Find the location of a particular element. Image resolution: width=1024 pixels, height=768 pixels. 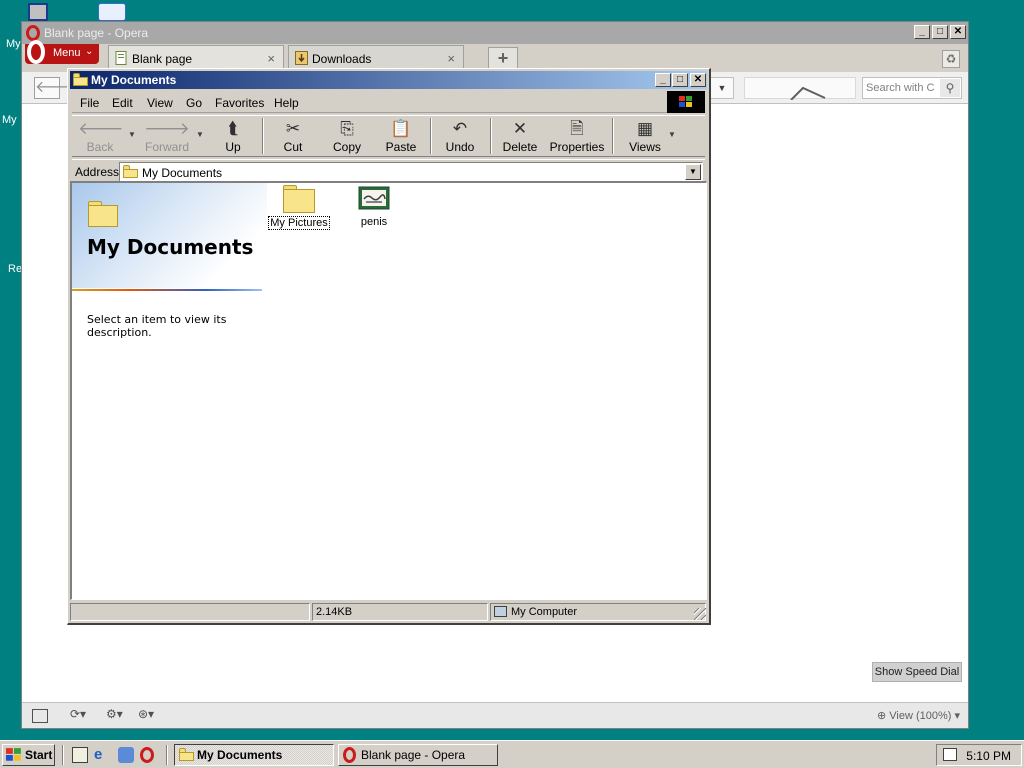

menu-help: Help is located at coordinates (286, 103).